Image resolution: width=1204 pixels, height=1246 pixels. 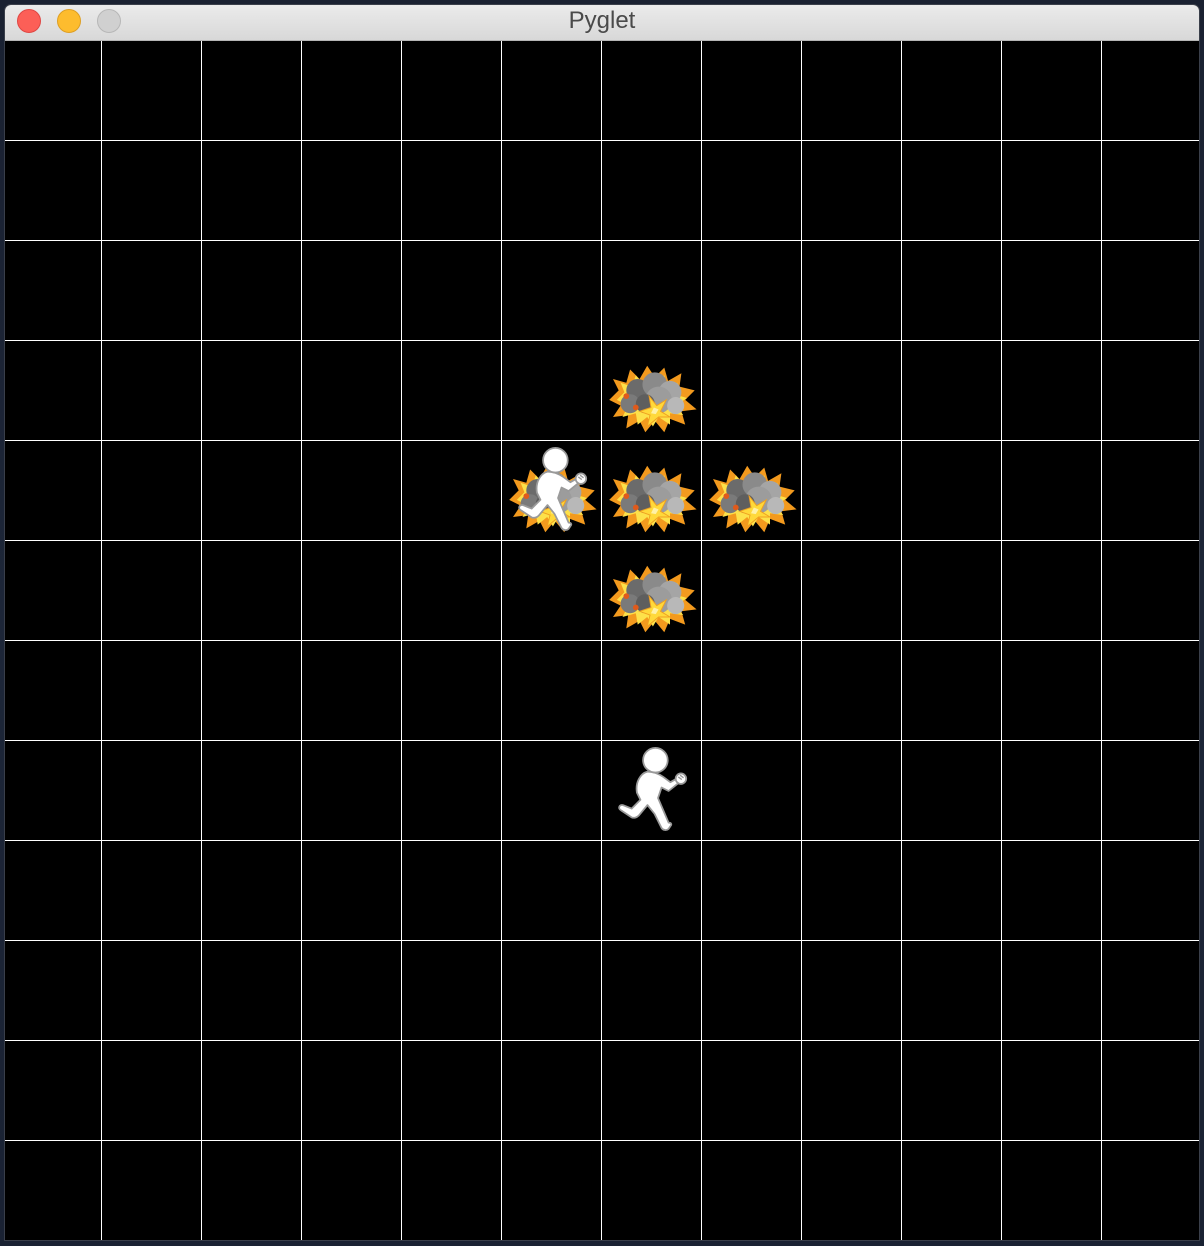 What do you see at coordinates (602, 20) in the screenshot?
I see `window-title: Pyglet` at bounding box center [602, 20].